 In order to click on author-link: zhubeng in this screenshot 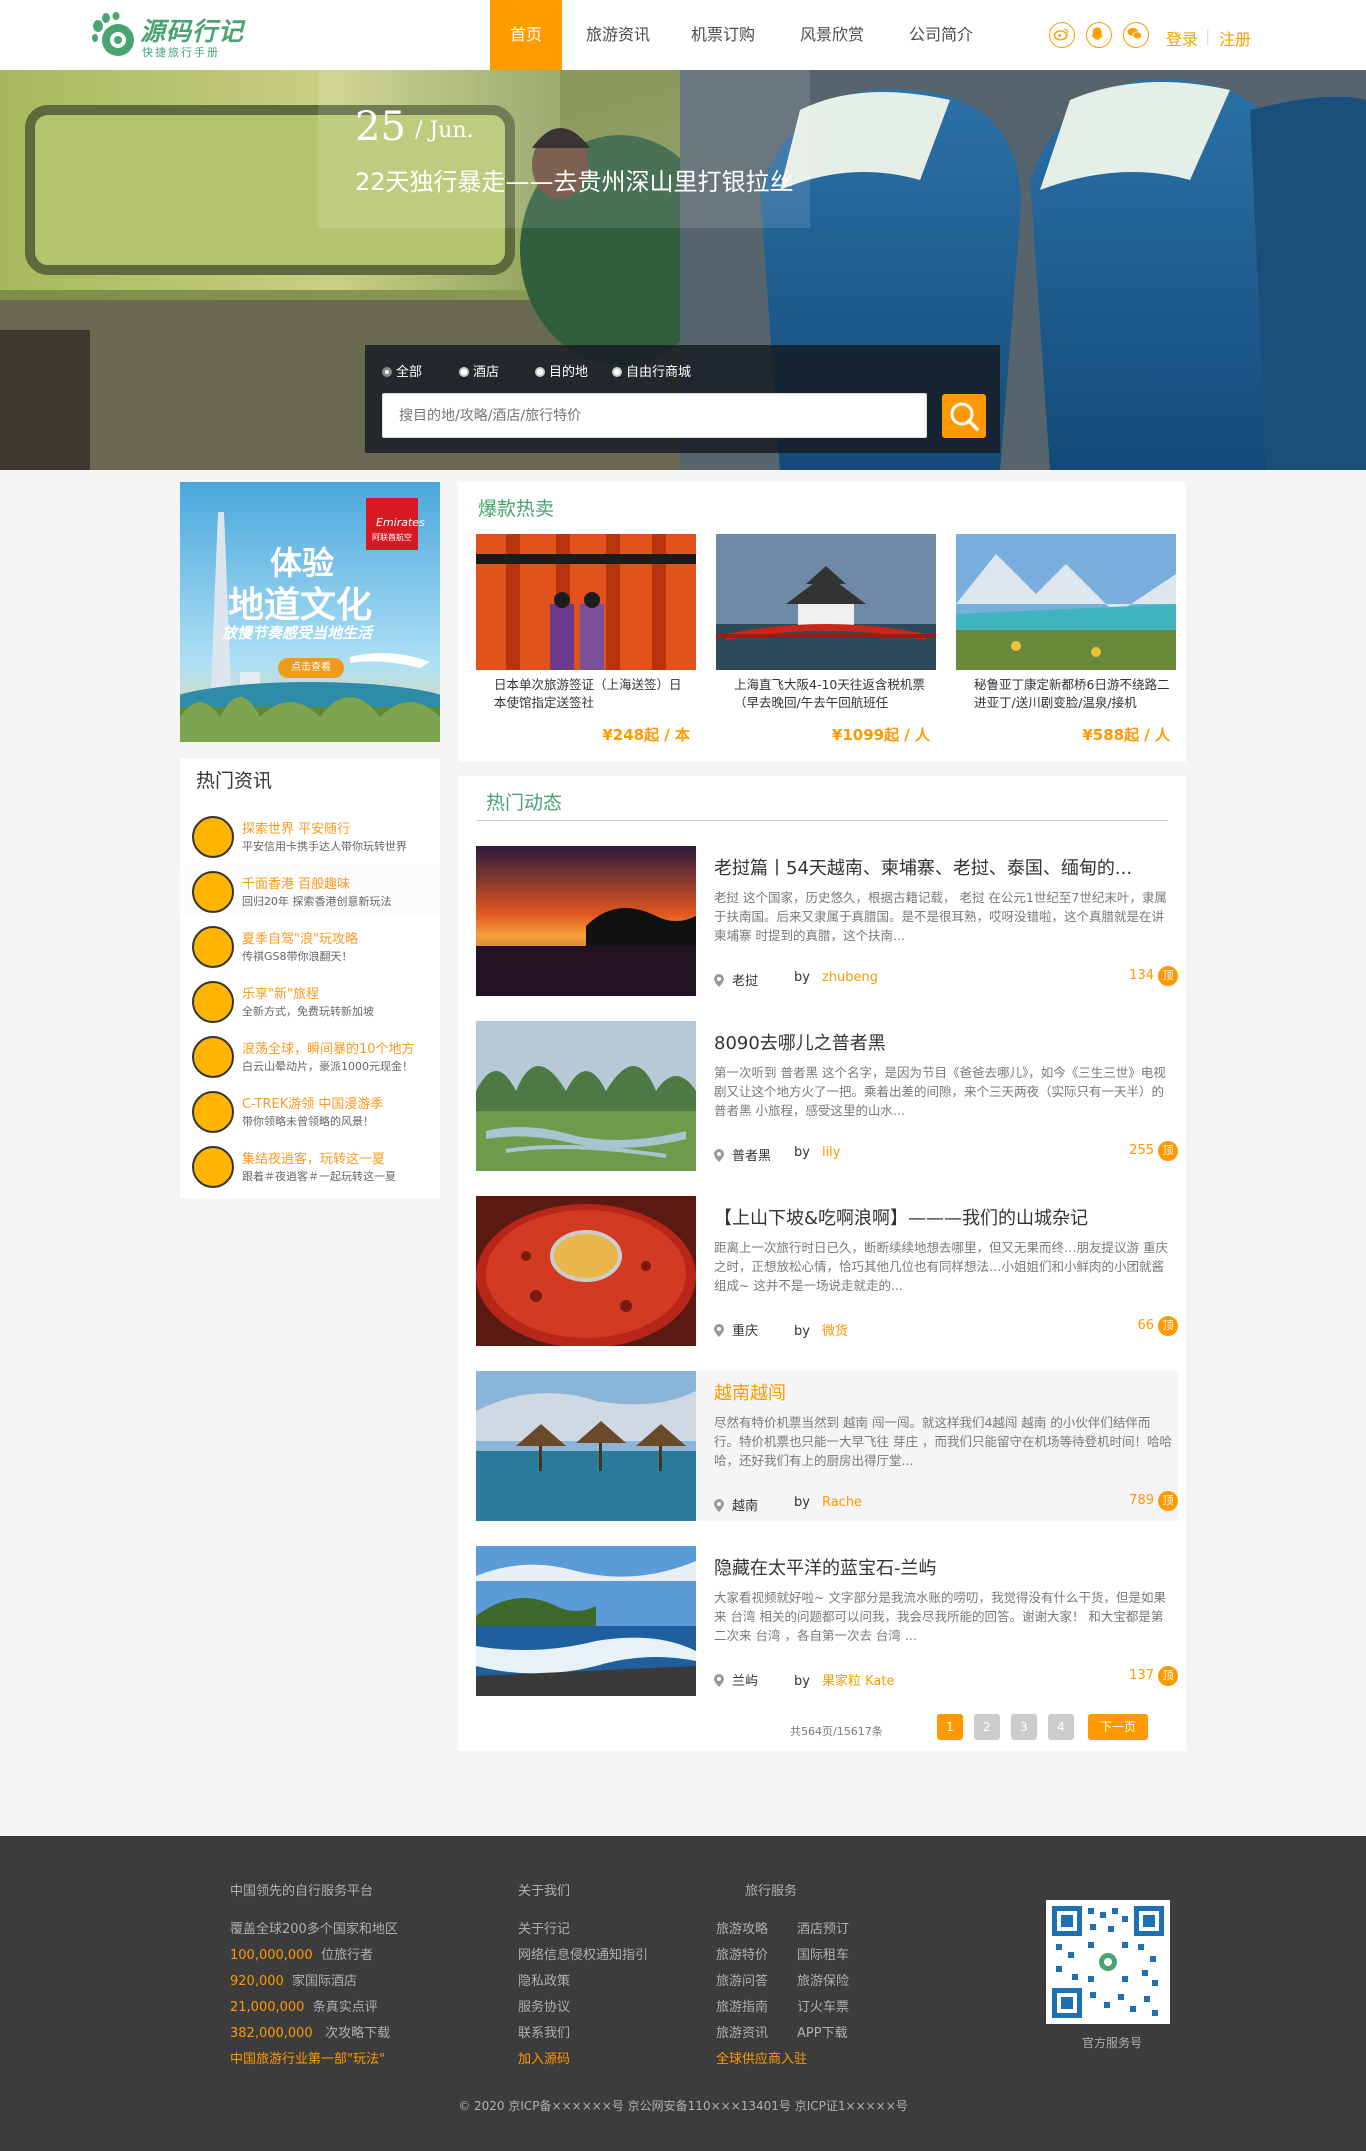, I will do `click(850, 977)`.